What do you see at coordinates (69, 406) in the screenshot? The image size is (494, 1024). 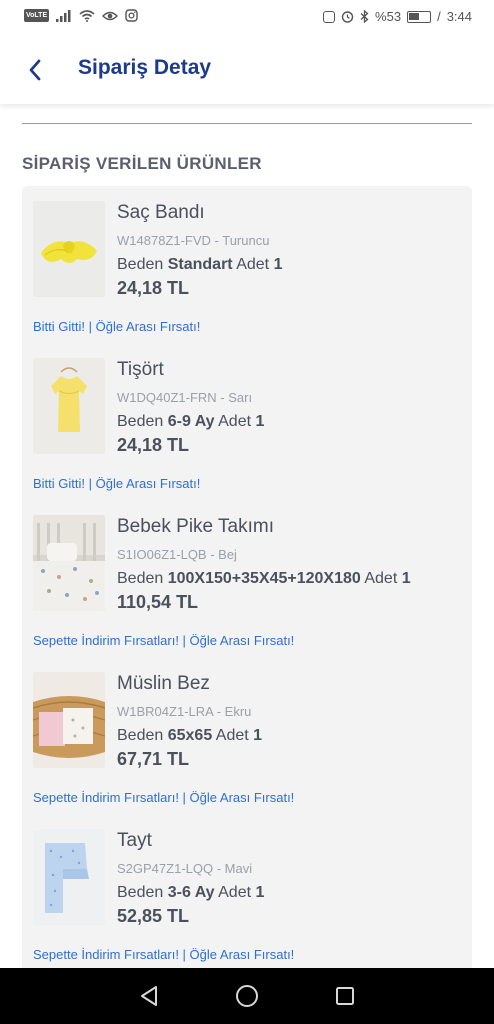 I see `product-image-tshirt` at bounding box center [69, 406].